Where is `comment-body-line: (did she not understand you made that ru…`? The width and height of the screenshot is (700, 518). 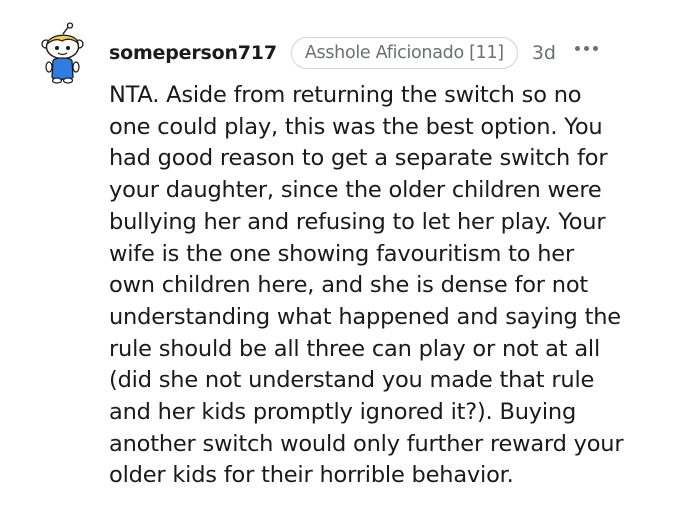 comment-body-line: (did she not understand you made that ru… is located at coordinates (352, 380).